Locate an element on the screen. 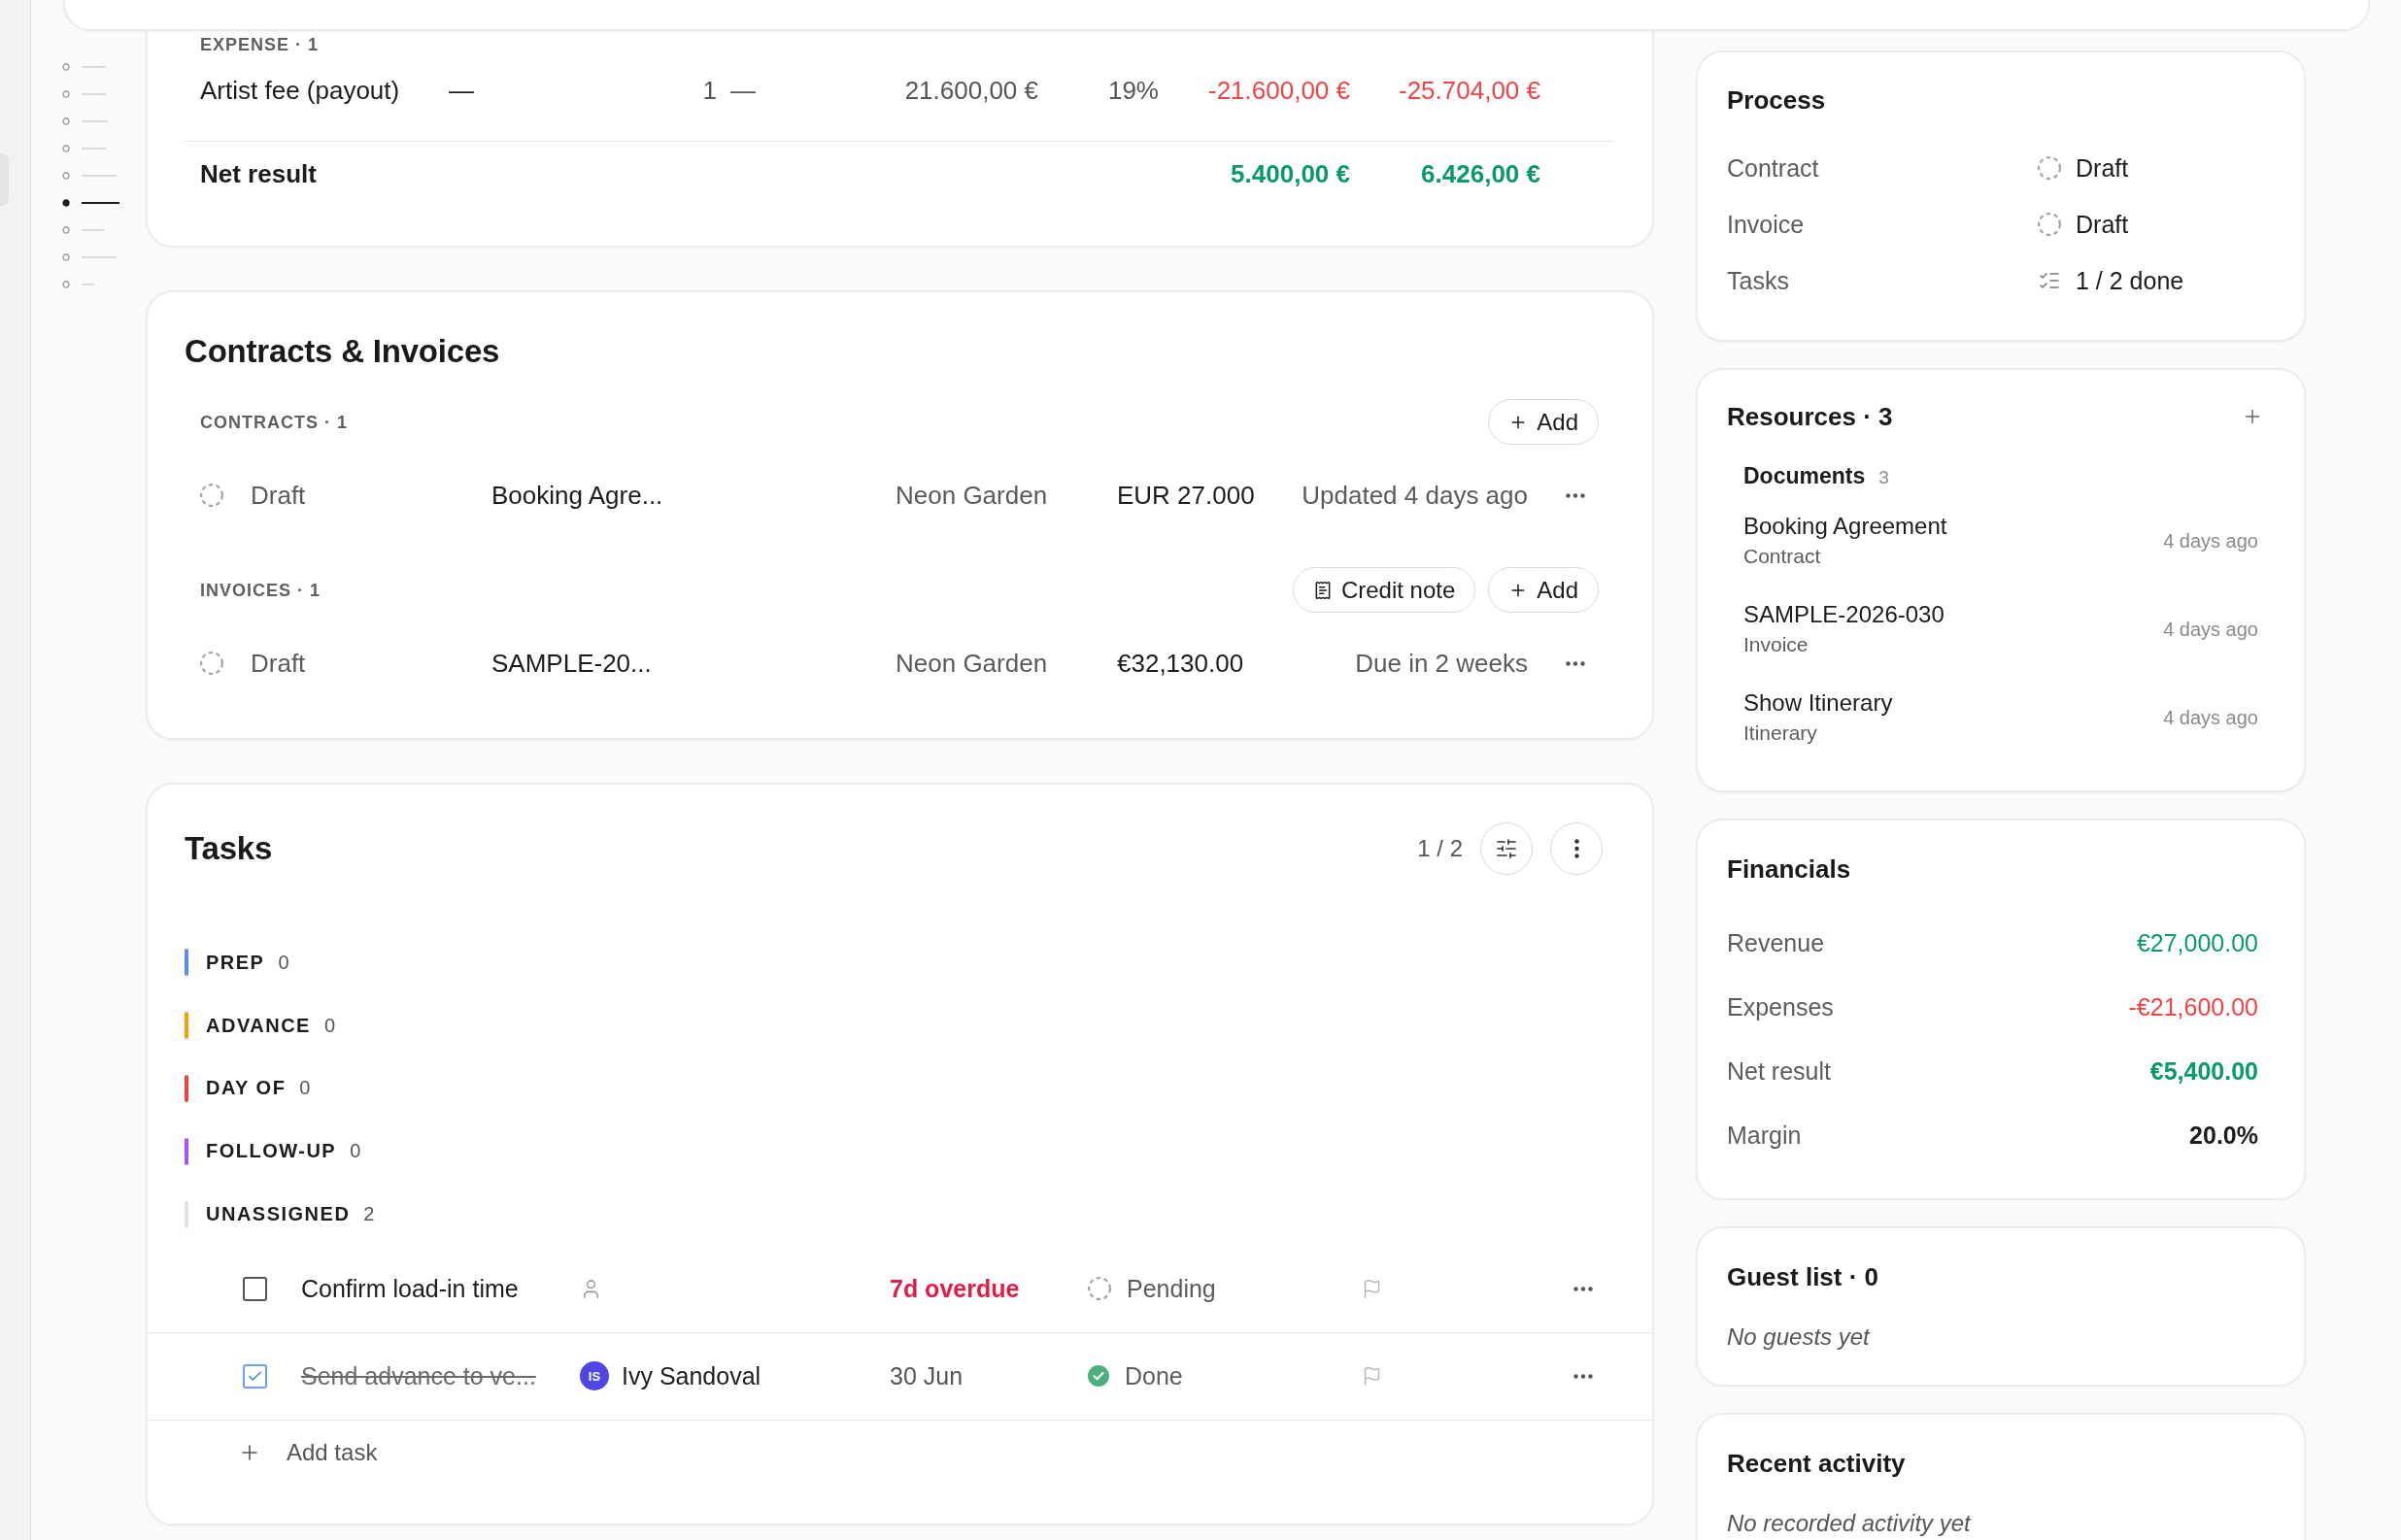 The width and height of the screenshot is (2401, 1540). financial-value: -€21,600.00 is located at coordinates (2193, 1006).